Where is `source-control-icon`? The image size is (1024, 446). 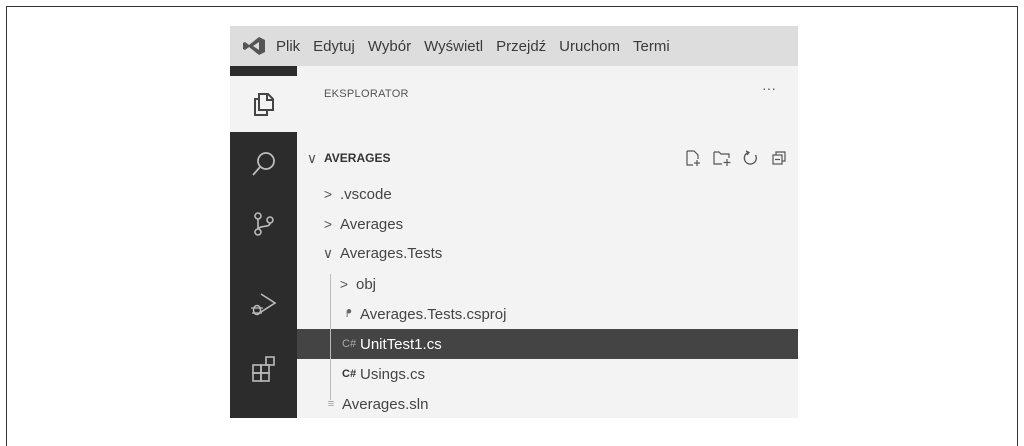
source-control-icon is located at coordinates (263, 224).